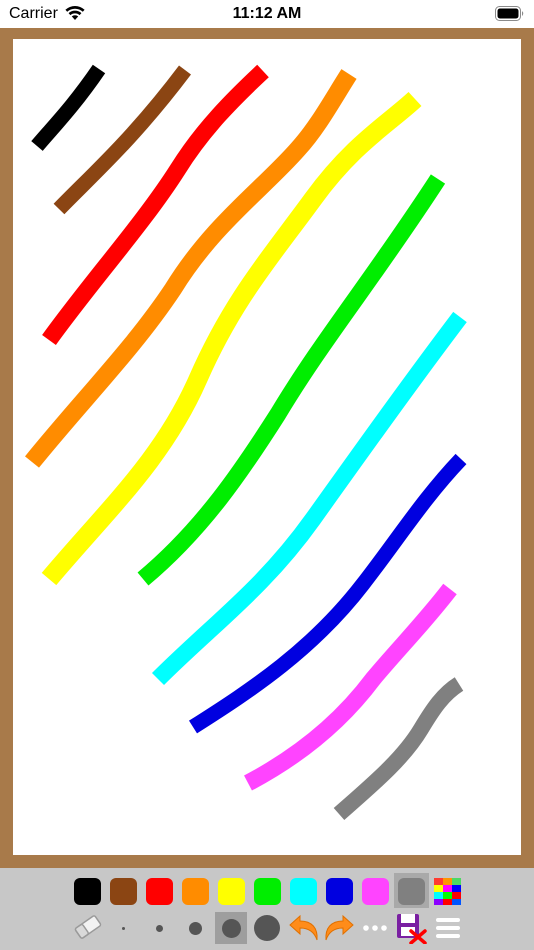  What do you see at coordinates (303, 891) in the screenshot?
I see `swatch-cyan` at bounding box center [303, 891].